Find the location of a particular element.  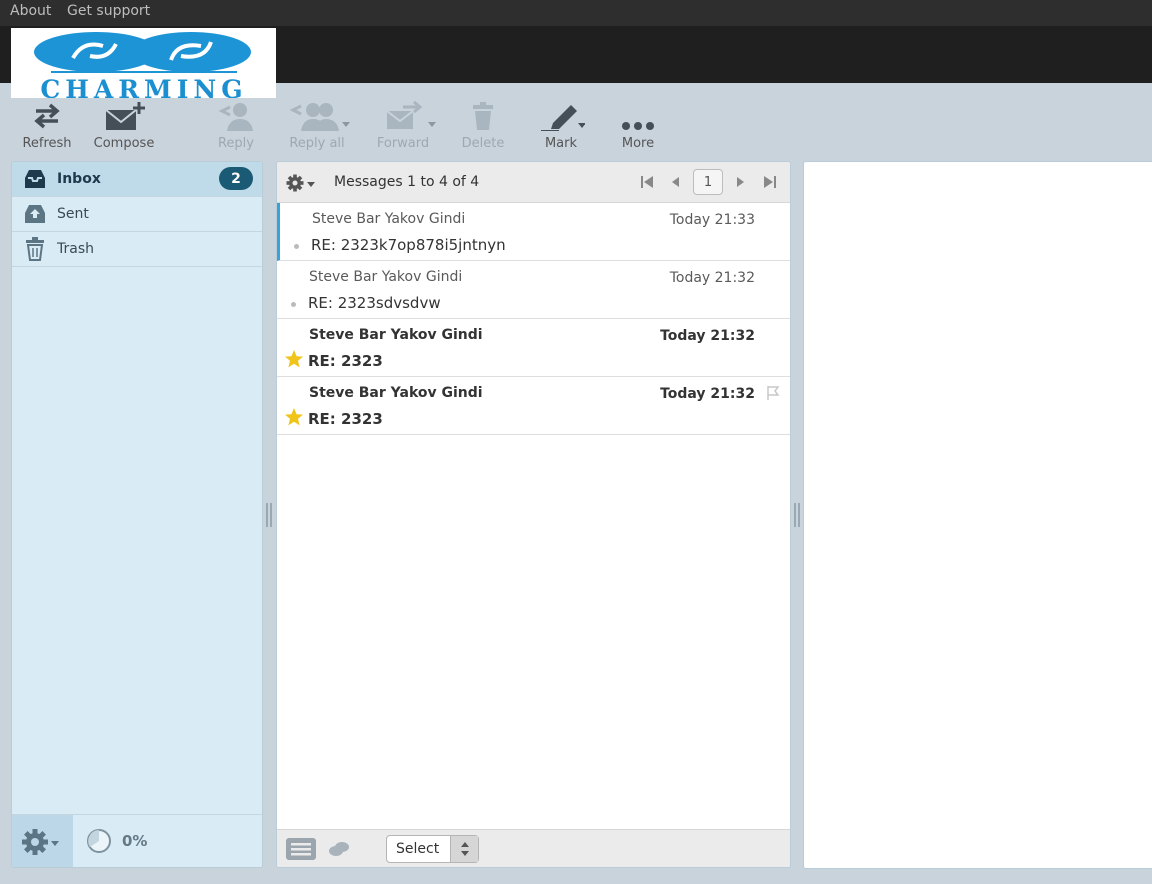

threads-view-icon is located at coordinates (340, 849).